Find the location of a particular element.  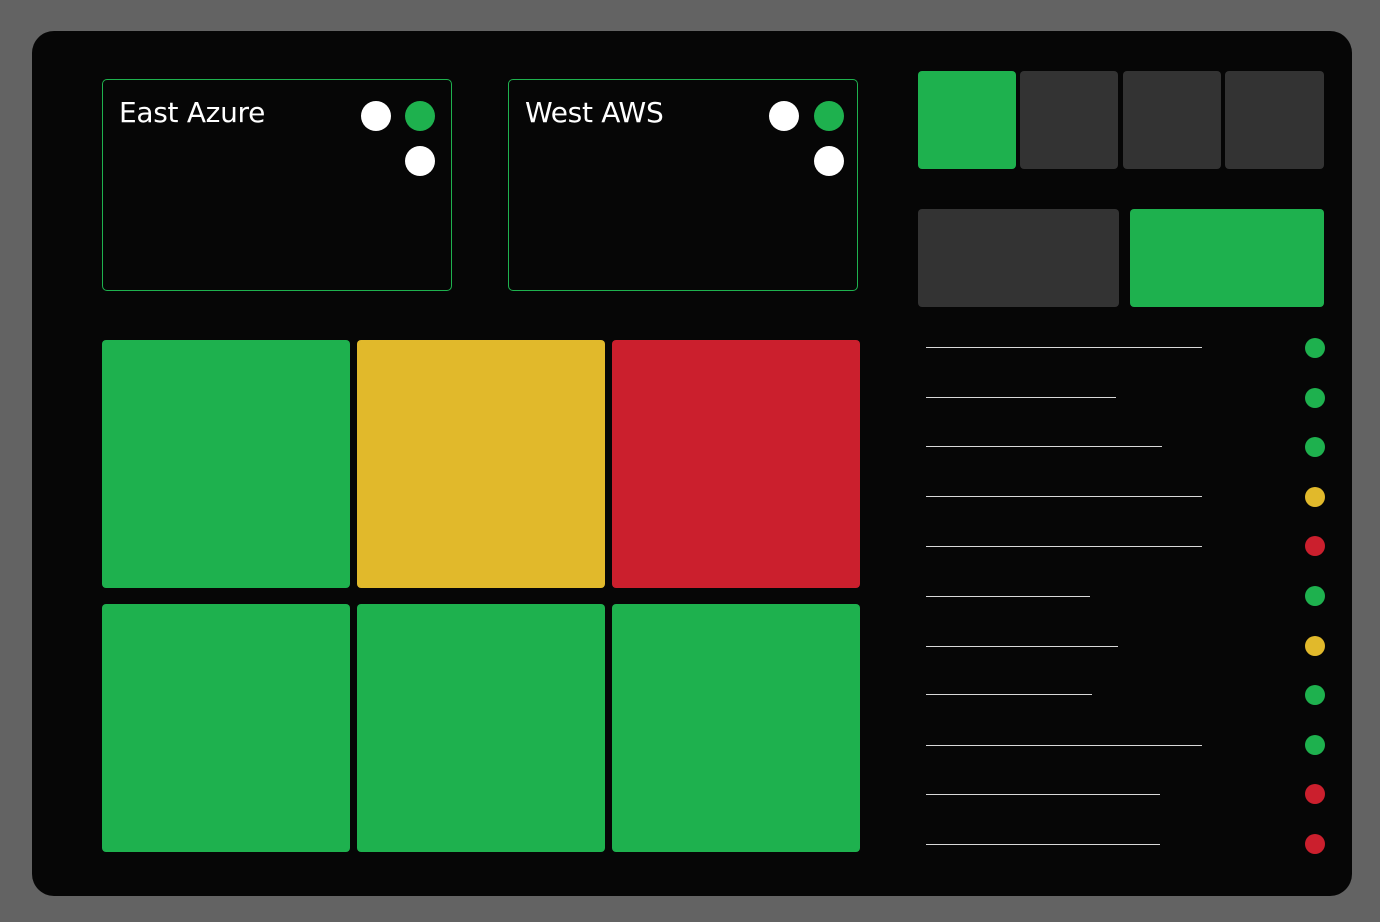

region-title: East Azure is located at coordinates (192, 112).